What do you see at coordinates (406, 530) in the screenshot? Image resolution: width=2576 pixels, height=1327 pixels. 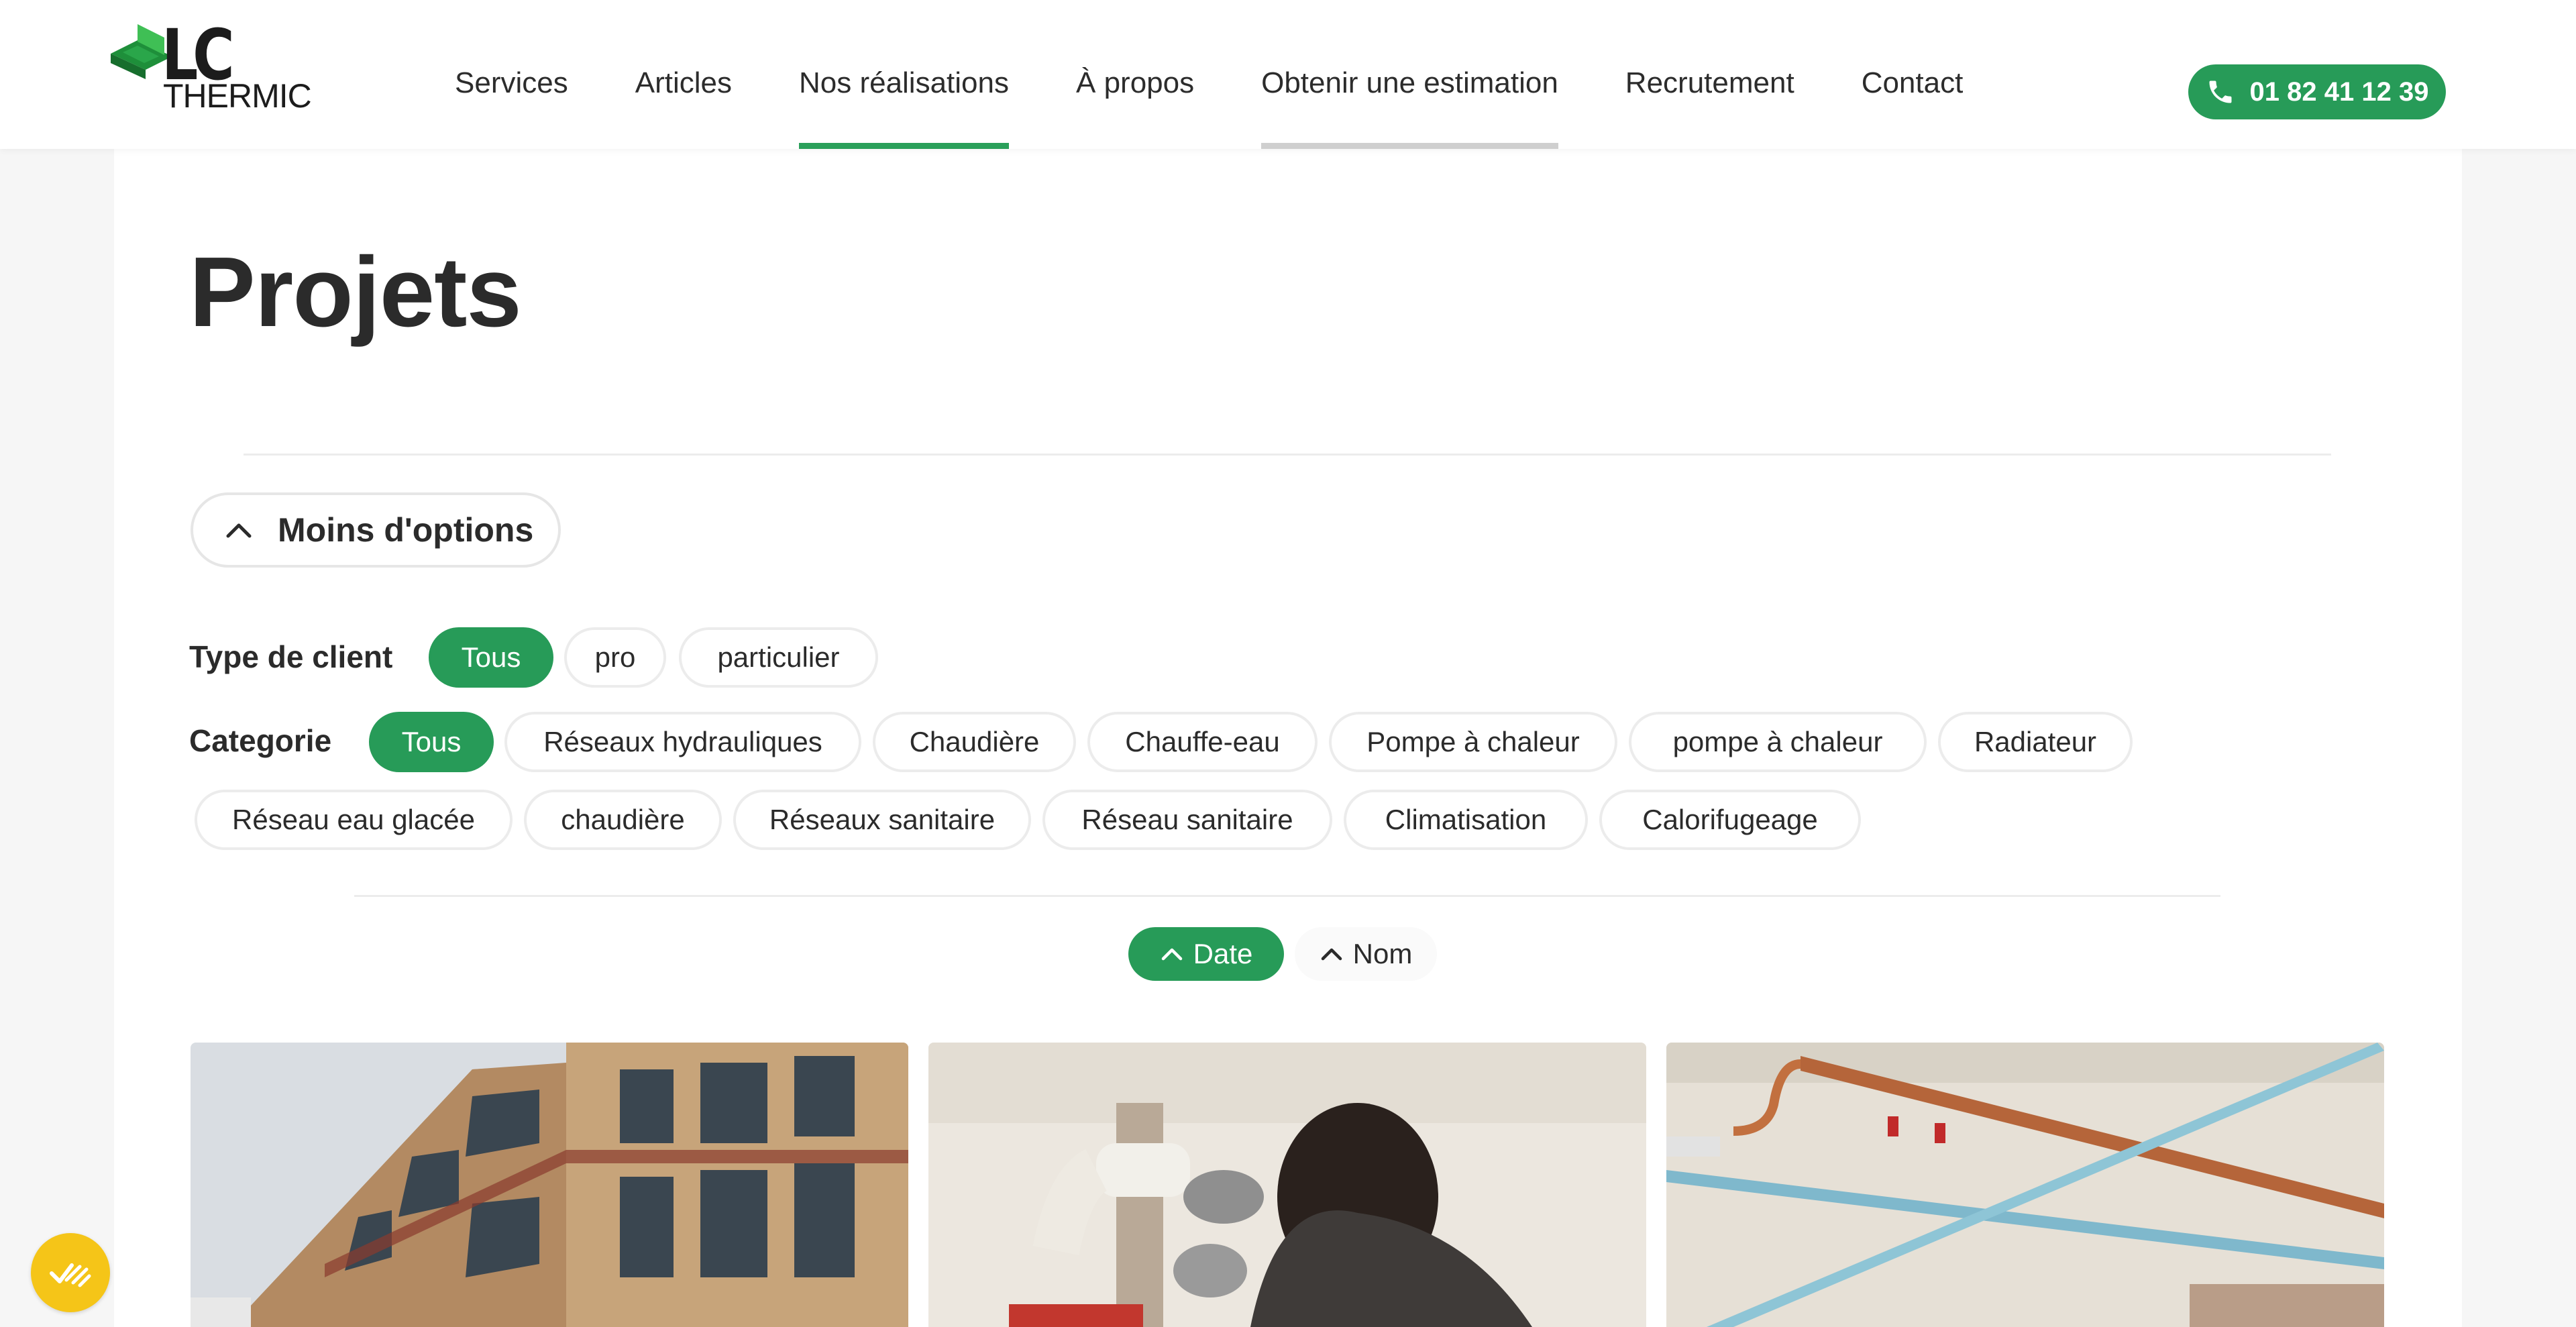 I see `toggle-options-label: Moins d'options` at bounding box center [406, 530].